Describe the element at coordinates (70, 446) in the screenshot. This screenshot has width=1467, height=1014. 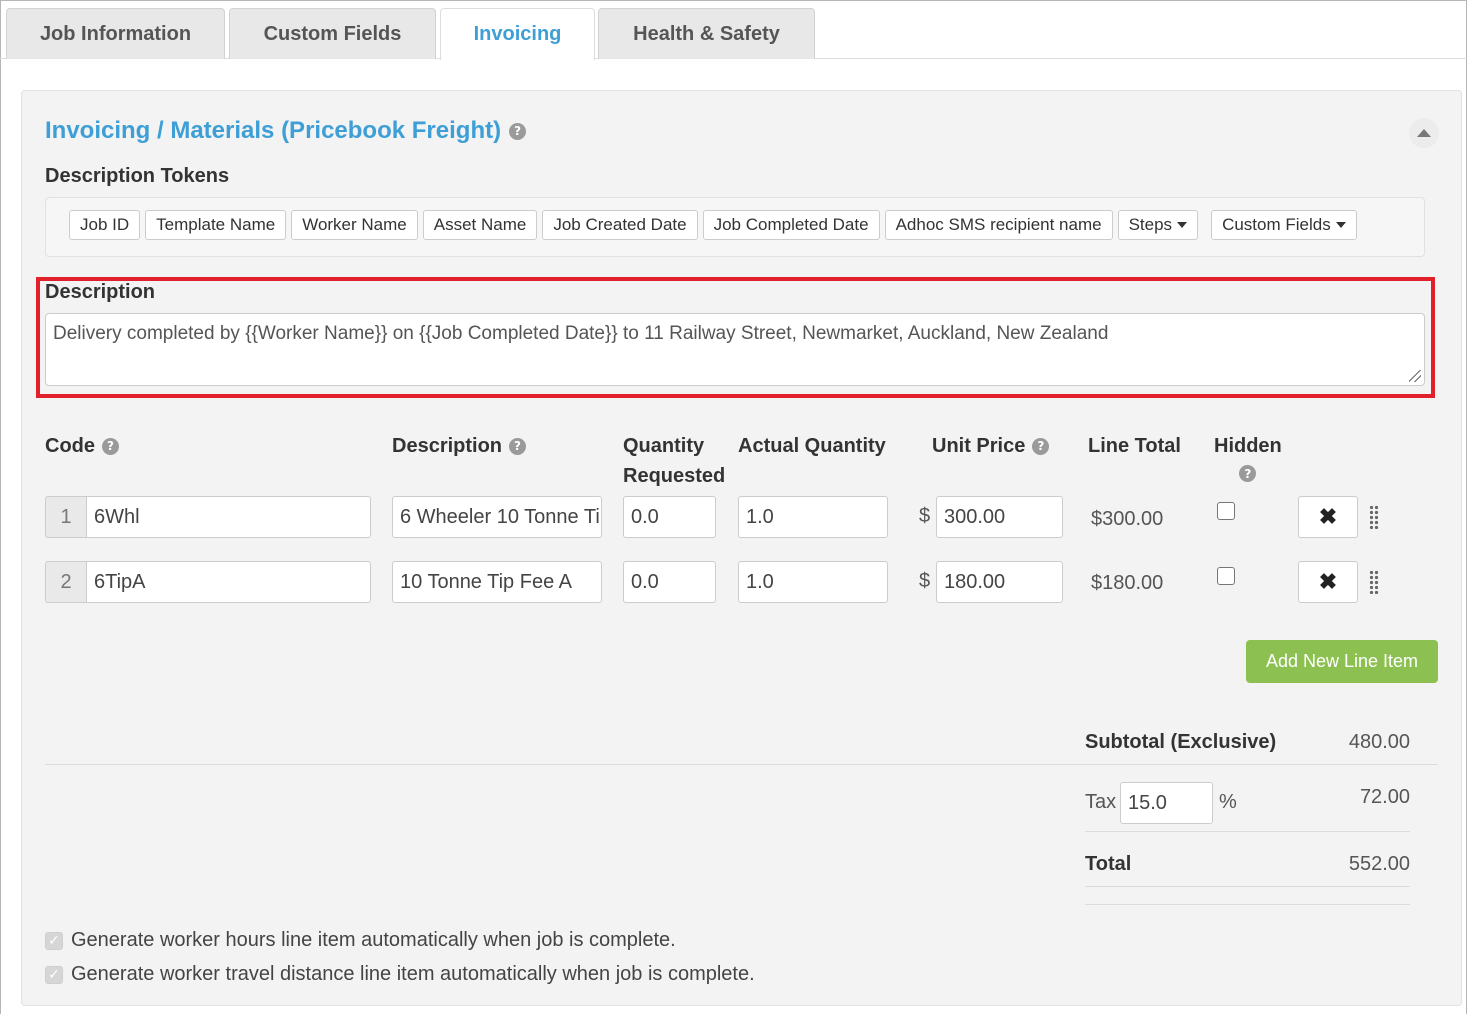
I see `col-header-code-label: Code` at that location.